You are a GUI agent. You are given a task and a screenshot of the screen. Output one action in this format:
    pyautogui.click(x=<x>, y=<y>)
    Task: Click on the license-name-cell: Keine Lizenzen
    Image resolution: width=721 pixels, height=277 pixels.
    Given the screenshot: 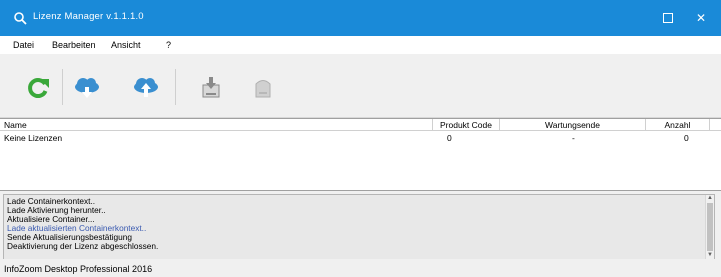 What is the action you would take?
    pyautogui.click(x=33, y=138)
    